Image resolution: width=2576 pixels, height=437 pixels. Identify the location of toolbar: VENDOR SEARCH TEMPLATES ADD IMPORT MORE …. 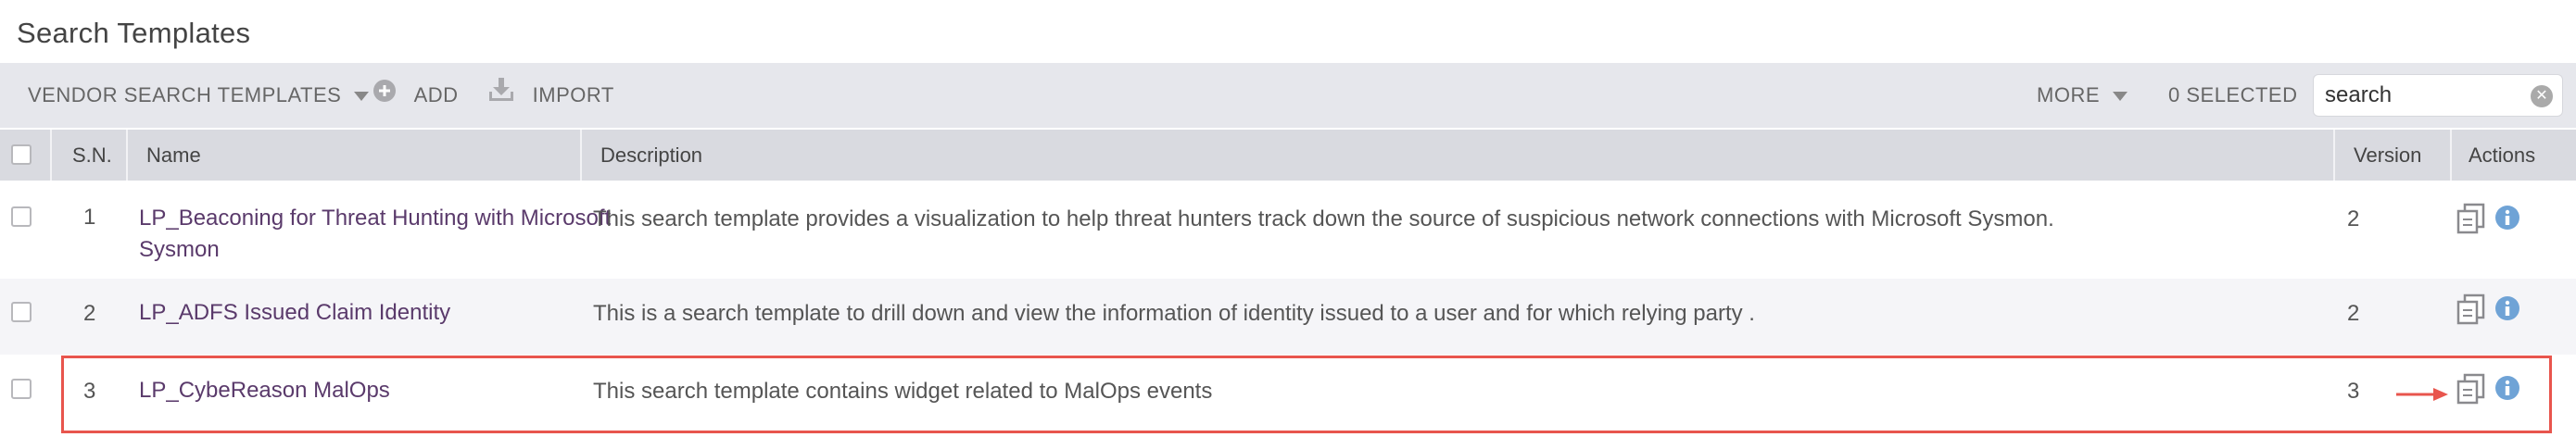
(1288, 95).